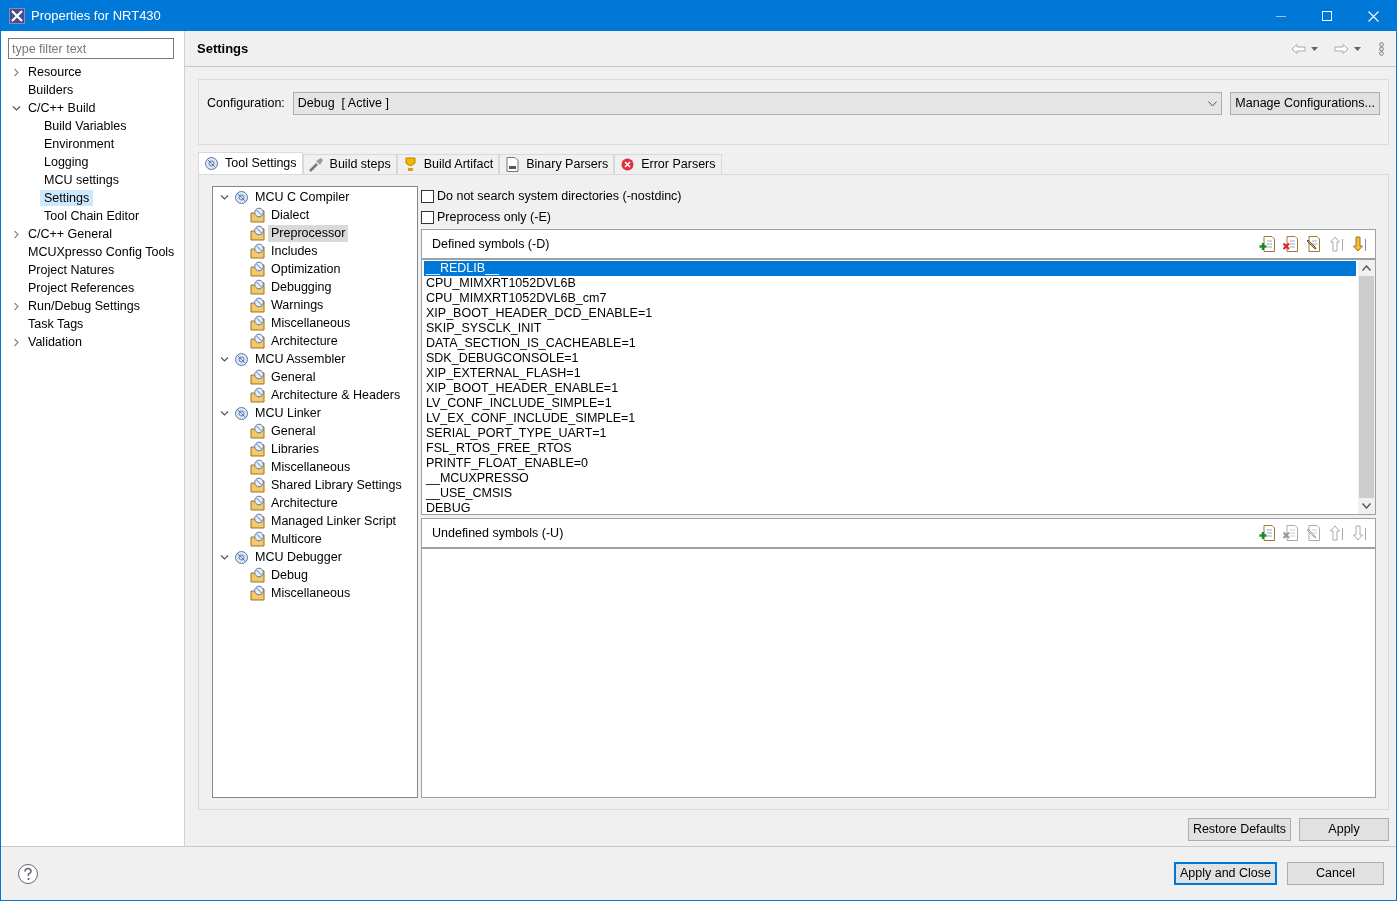 Image resolution: width=1397 pixels, height=901 pixels. Describe the element at coordinates (70, 234) in the screenshot. I see `nav-item: C/C++ General` at that location.